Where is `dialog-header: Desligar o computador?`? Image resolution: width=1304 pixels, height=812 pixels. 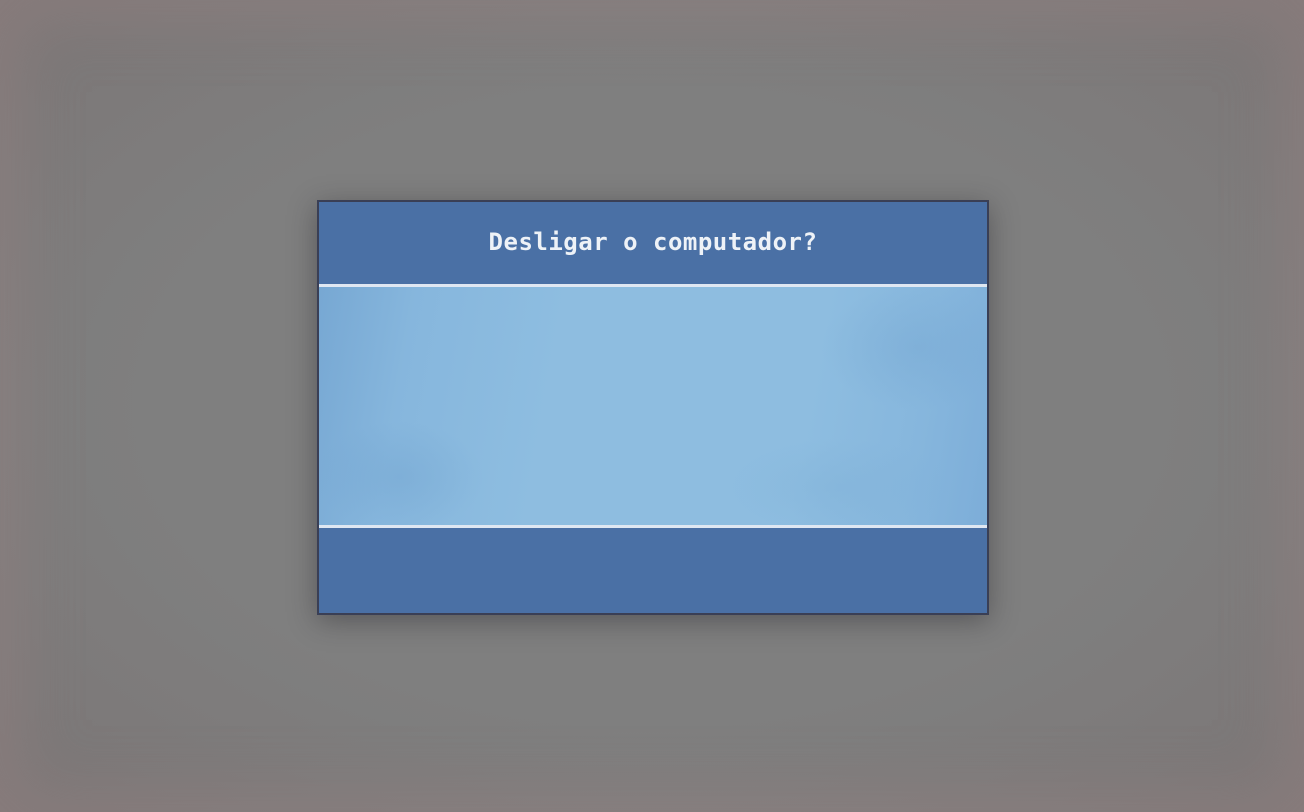
dialog-header: Desligar o computador? is located at coordinates (653, 243).